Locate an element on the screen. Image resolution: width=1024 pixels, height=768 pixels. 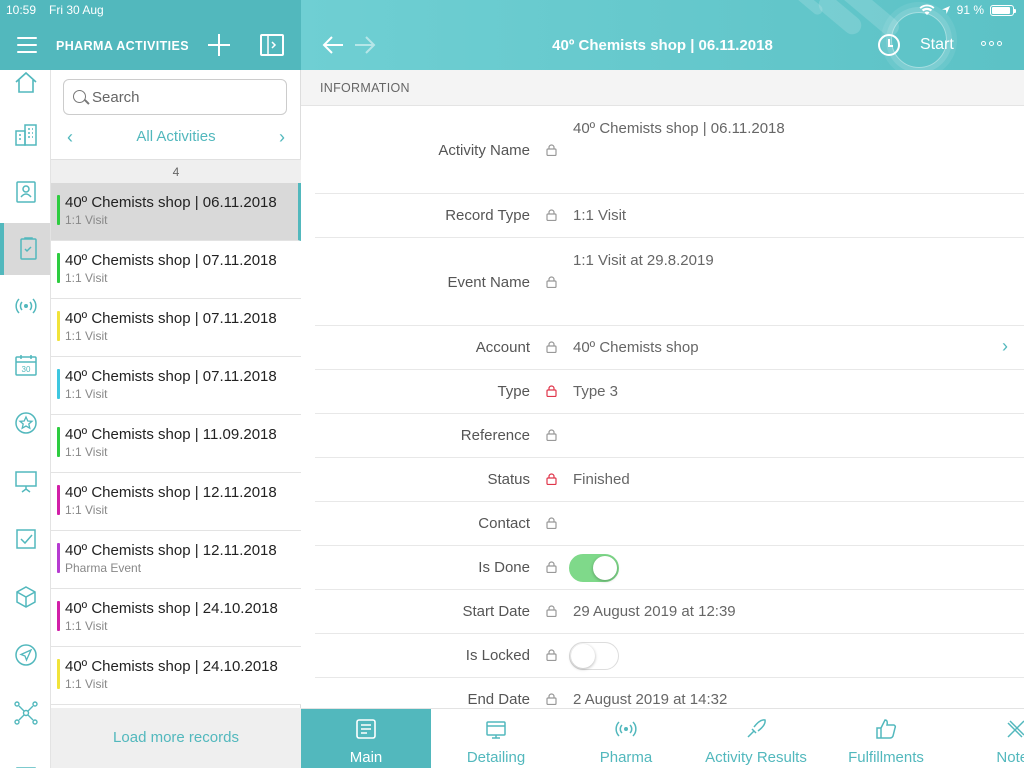
tab-detailing: Detailing is located at coordinates (496, 738).